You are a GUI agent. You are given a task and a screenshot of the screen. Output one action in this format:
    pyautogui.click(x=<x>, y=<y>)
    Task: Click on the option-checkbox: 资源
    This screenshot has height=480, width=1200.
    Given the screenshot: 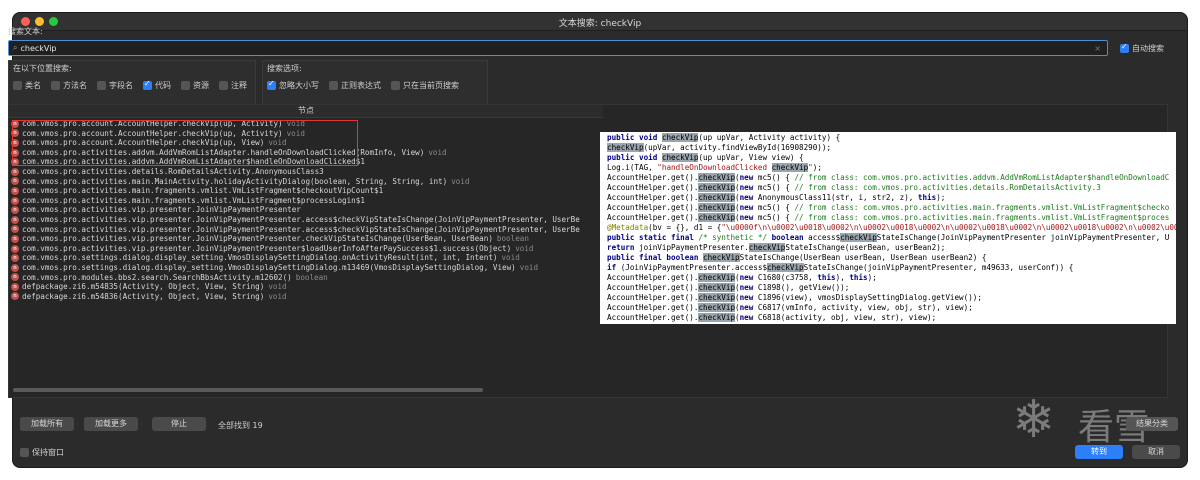 What is the action you would take?
    pyautogui.click(x=195, y=85)
    